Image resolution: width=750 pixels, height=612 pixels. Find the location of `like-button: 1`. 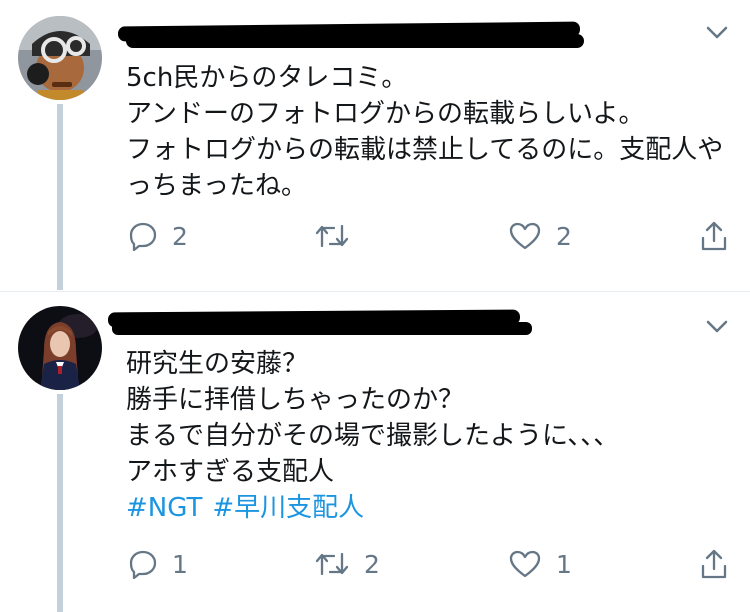

like-button: 1 is located at coordinates (540, 564).